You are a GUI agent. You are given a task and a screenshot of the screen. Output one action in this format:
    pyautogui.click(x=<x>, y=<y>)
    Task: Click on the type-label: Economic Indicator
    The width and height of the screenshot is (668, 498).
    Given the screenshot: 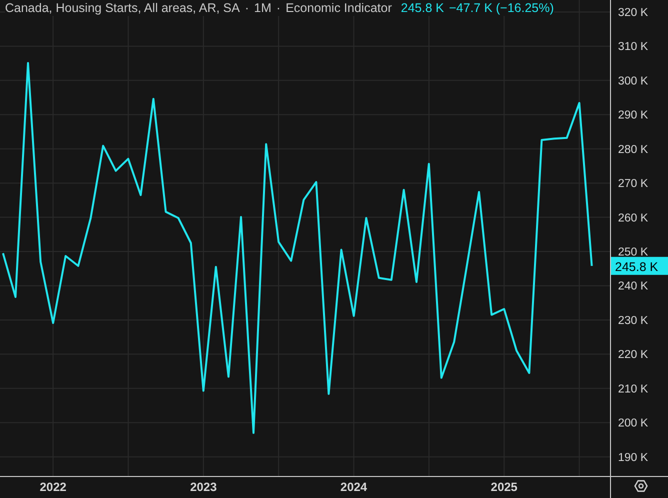 What is the action you would take?
    pyautogui.click(x=339, y=8)
    